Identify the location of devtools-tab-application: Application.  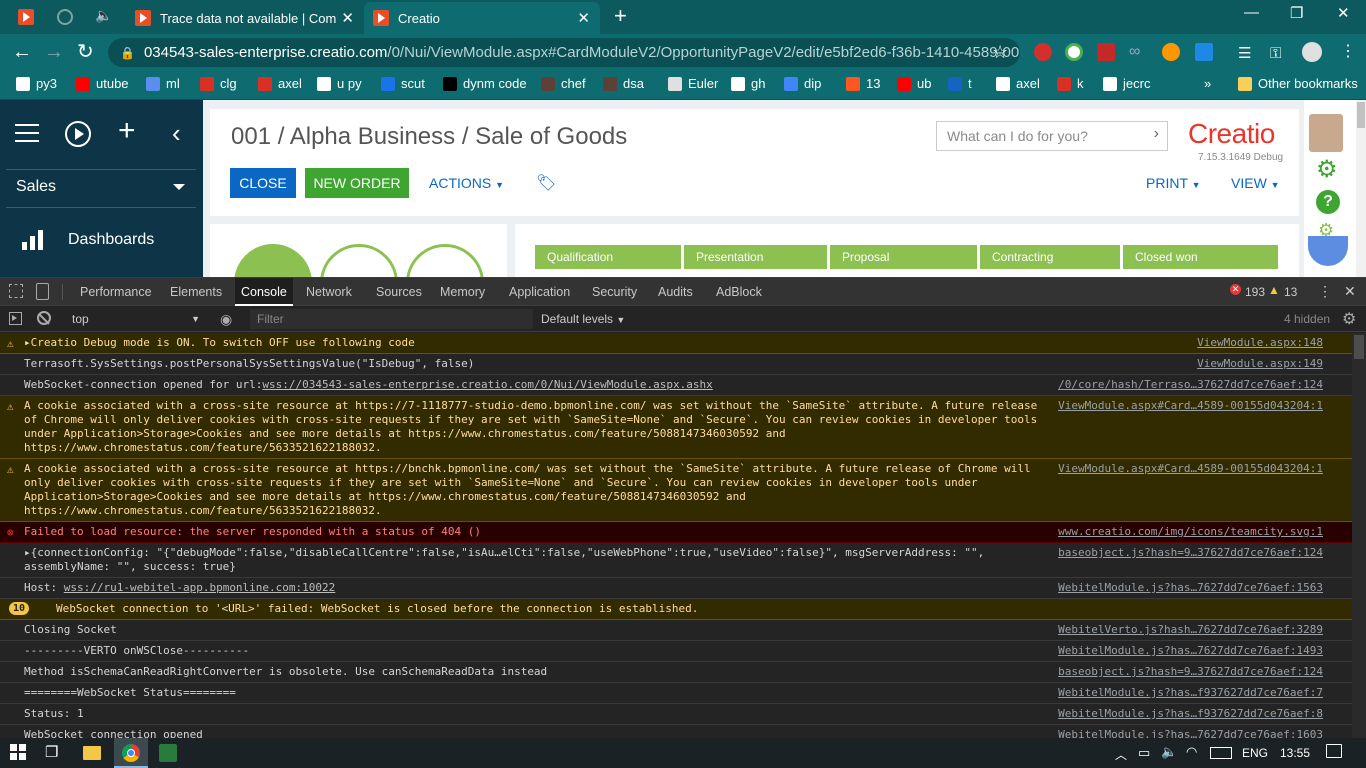
(539, 292).